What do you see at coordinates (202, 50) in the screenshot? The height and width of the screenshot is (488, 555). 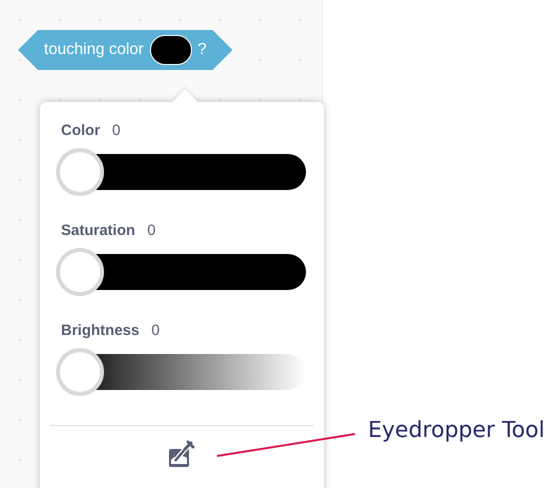 I see `question-mark: ?` at bounding box center [202, 50].